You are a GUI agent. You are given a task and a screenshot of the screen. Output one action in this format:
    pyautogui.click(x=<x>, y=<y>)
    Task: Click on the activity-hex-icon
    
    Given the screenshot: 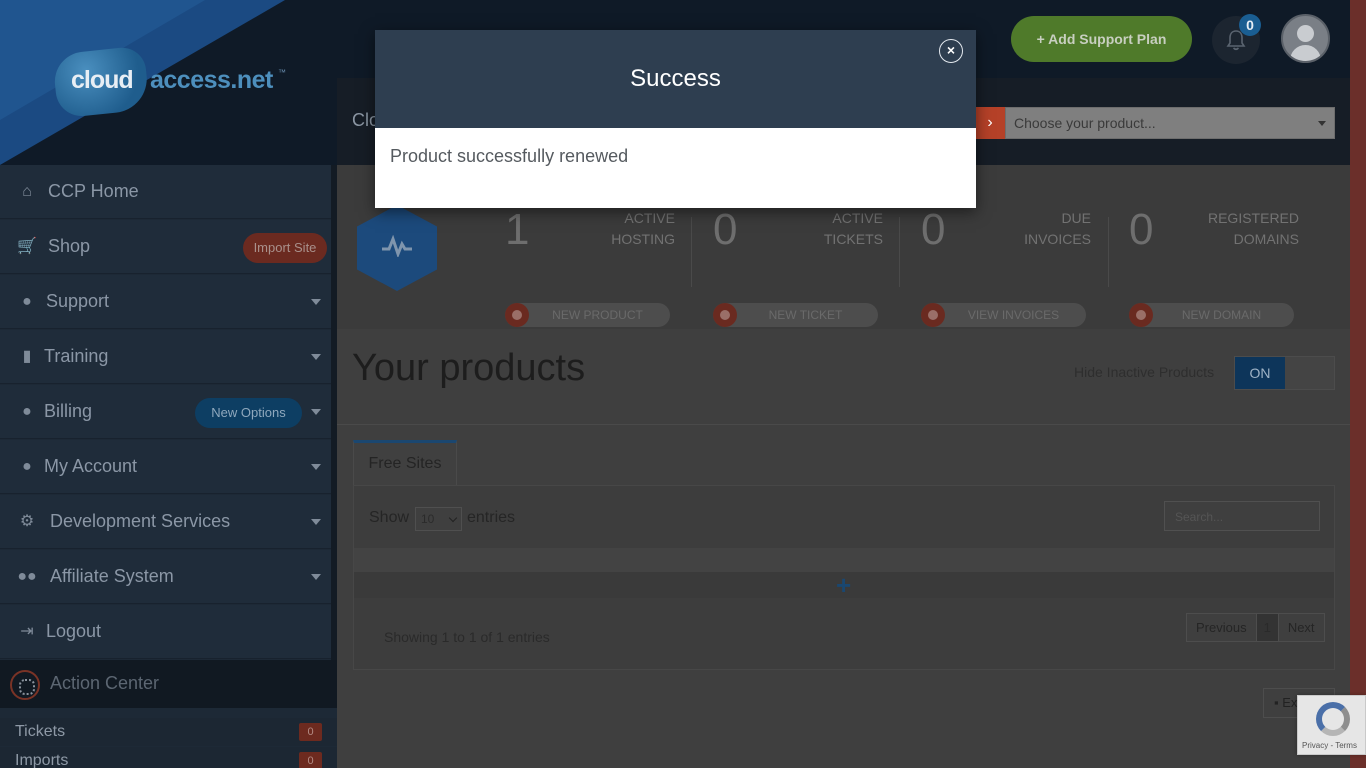 What is the action you would take?
    pyautogui.click(x=397, y=248)
    